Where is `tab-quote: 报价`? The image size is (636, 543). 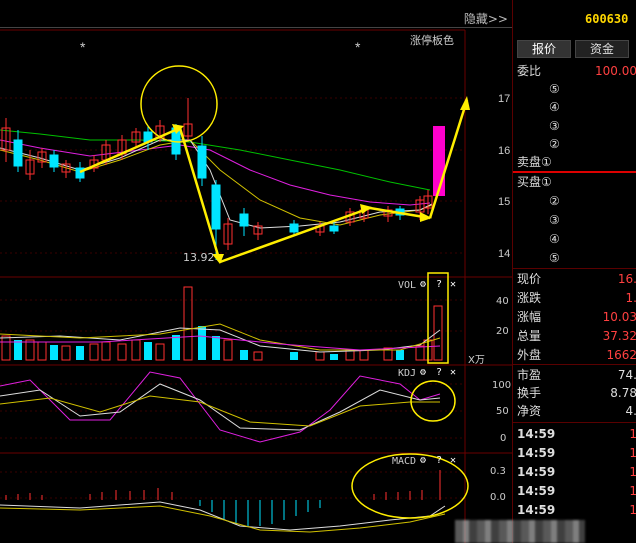 tab-quote: 报价 is located at coordinates (544, 49).